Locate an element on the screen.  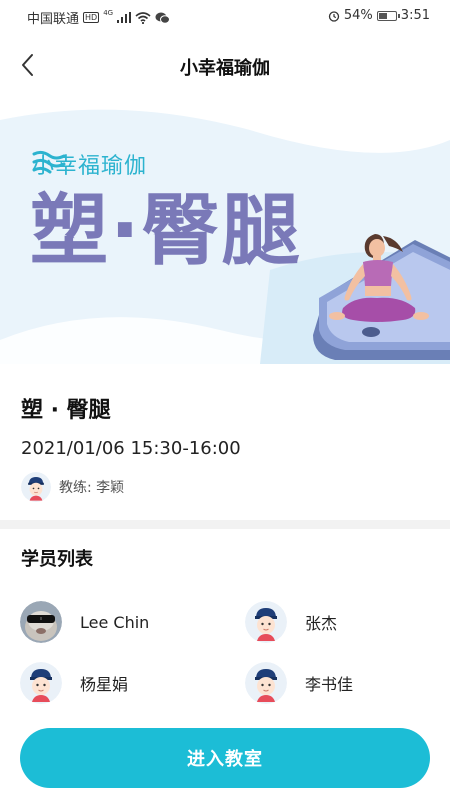
student-item: 李书佳 is located at coordinates (299, 683).